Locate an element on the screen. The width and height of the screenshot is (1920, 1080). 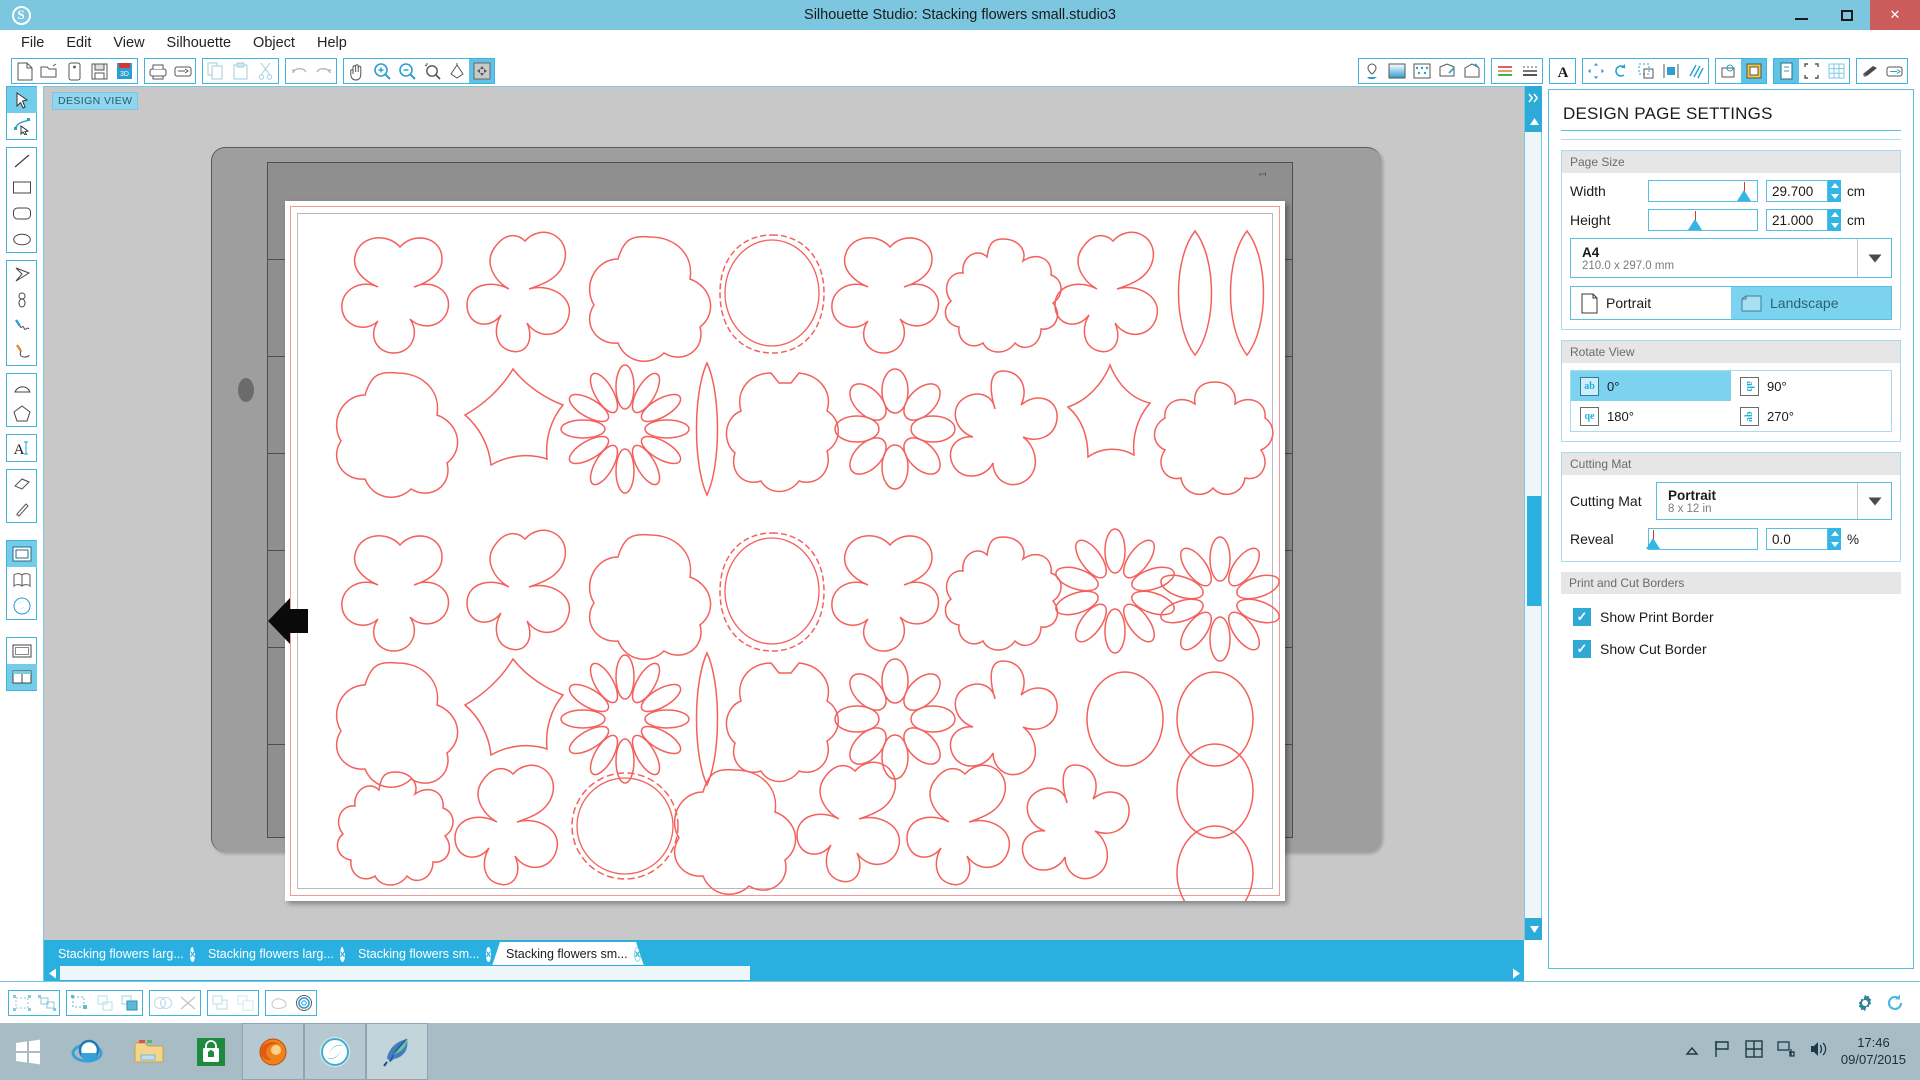
replicate-icon is located at coordinates (1695, 71).